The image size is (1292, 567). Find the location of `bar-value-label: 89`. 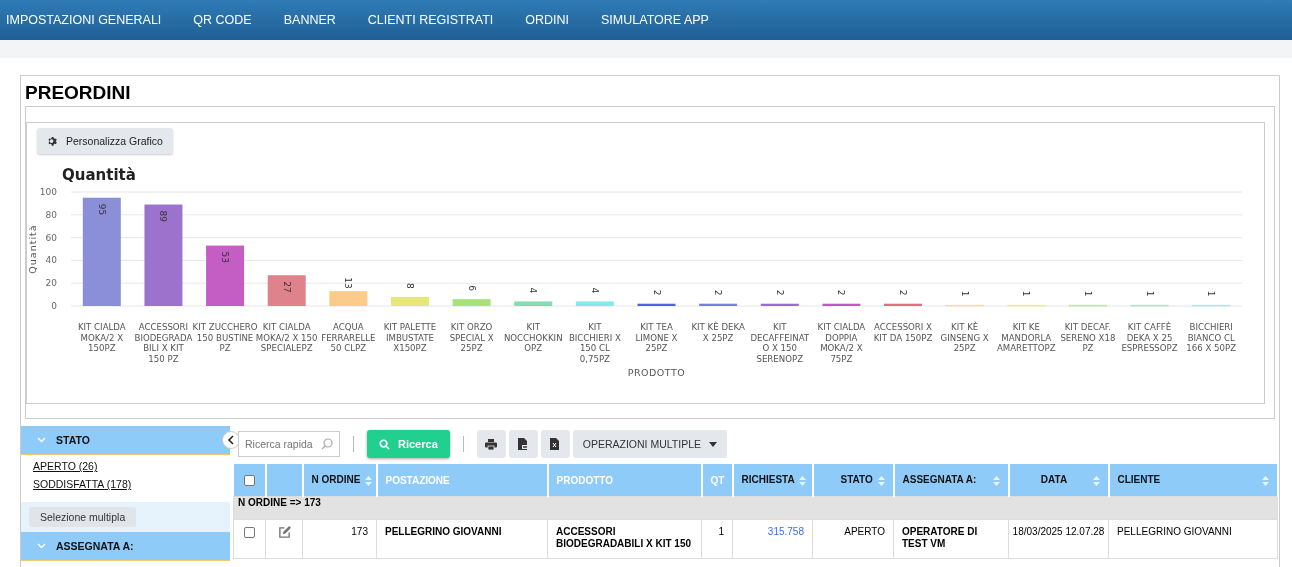

bar-value-label: 89 is located at coordinates (163, 216).